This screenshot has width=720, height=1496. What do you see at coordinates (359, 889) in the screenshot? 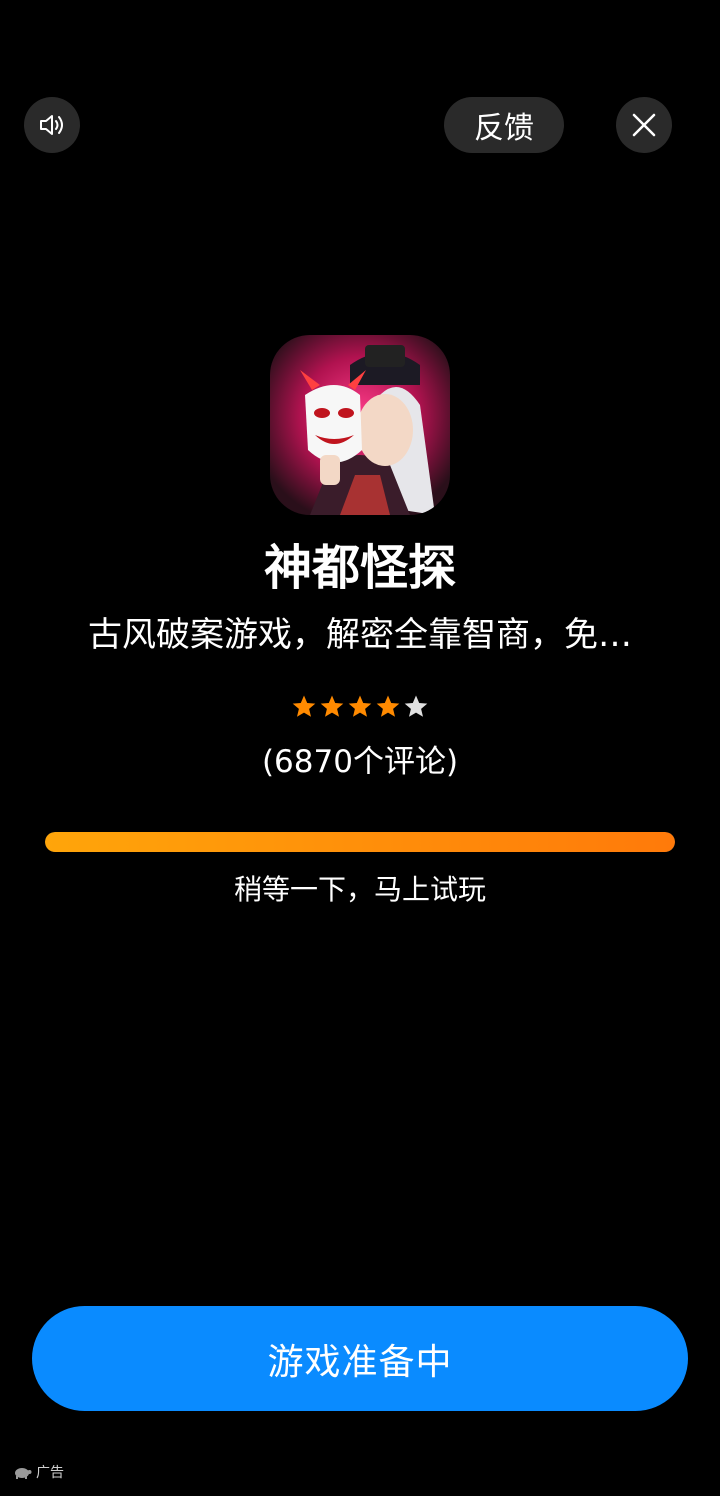
I see `progress-text: 稍等一下，马上试玩` at bounding box center [359, 889].